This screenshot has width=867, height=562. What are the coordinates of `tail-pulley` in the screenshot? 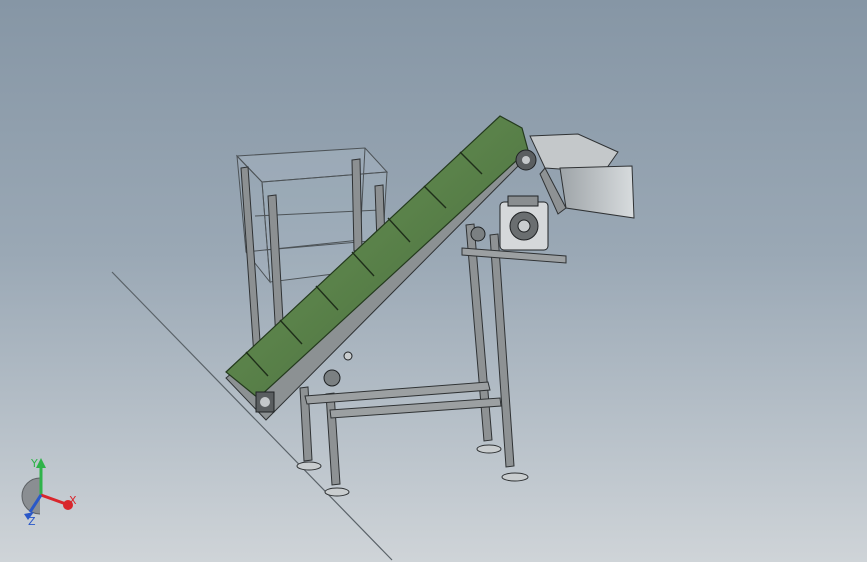 It's located at (265, 402).